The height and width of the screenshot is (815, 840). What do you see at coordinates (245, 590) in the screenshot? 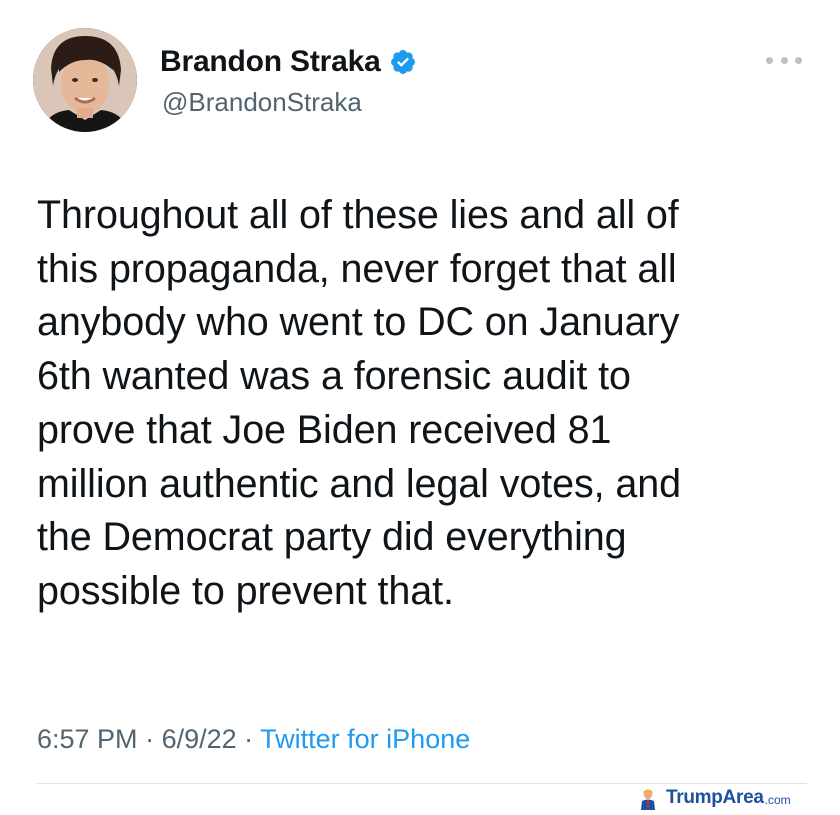
I see `tweet-text-line: possible to prevent that.` at bounding box center [245, 590].